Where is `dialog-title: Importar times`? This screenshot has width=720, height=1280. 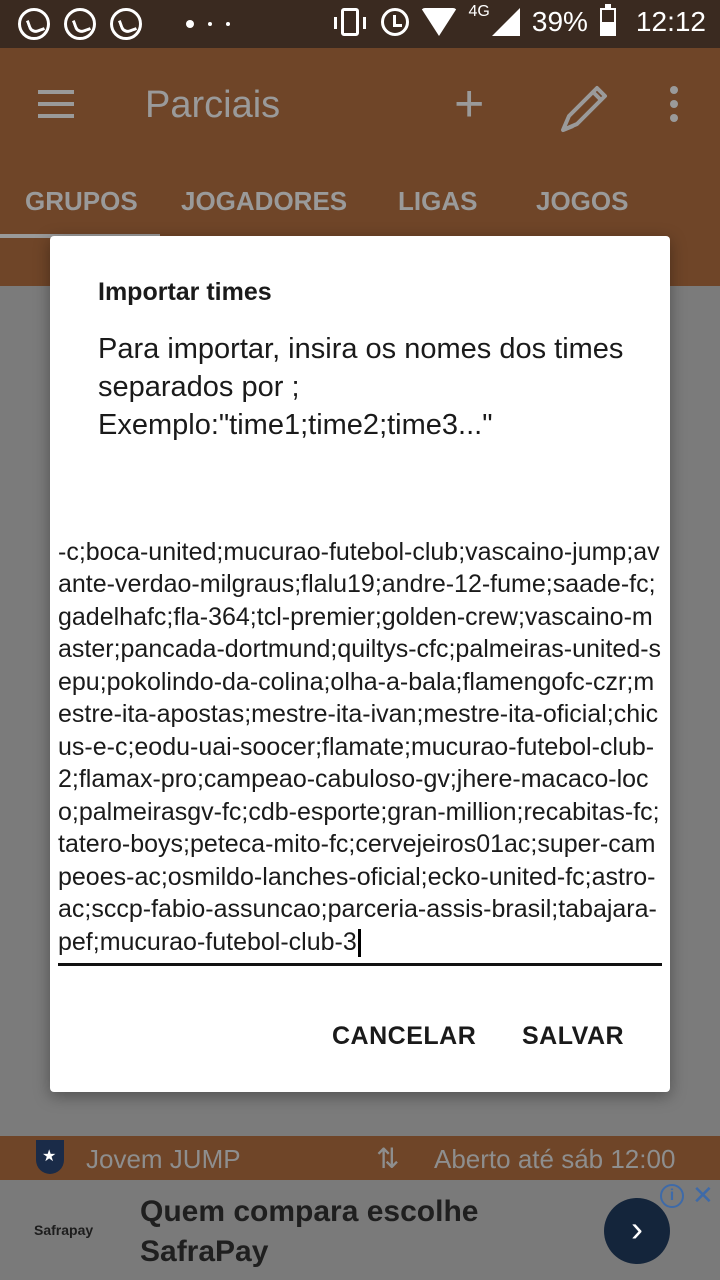
dialog-title: Importar times is located at coordinates (185, 292).